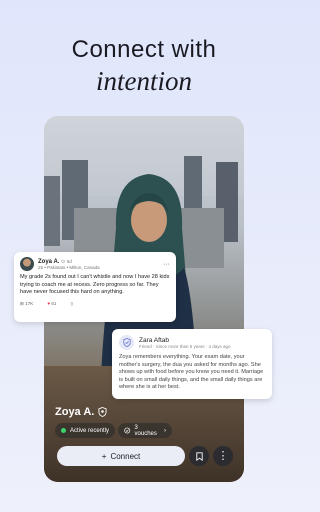  Describe the element at coordinates (27, 264) in the screenshot. I see `avatar` at that location.